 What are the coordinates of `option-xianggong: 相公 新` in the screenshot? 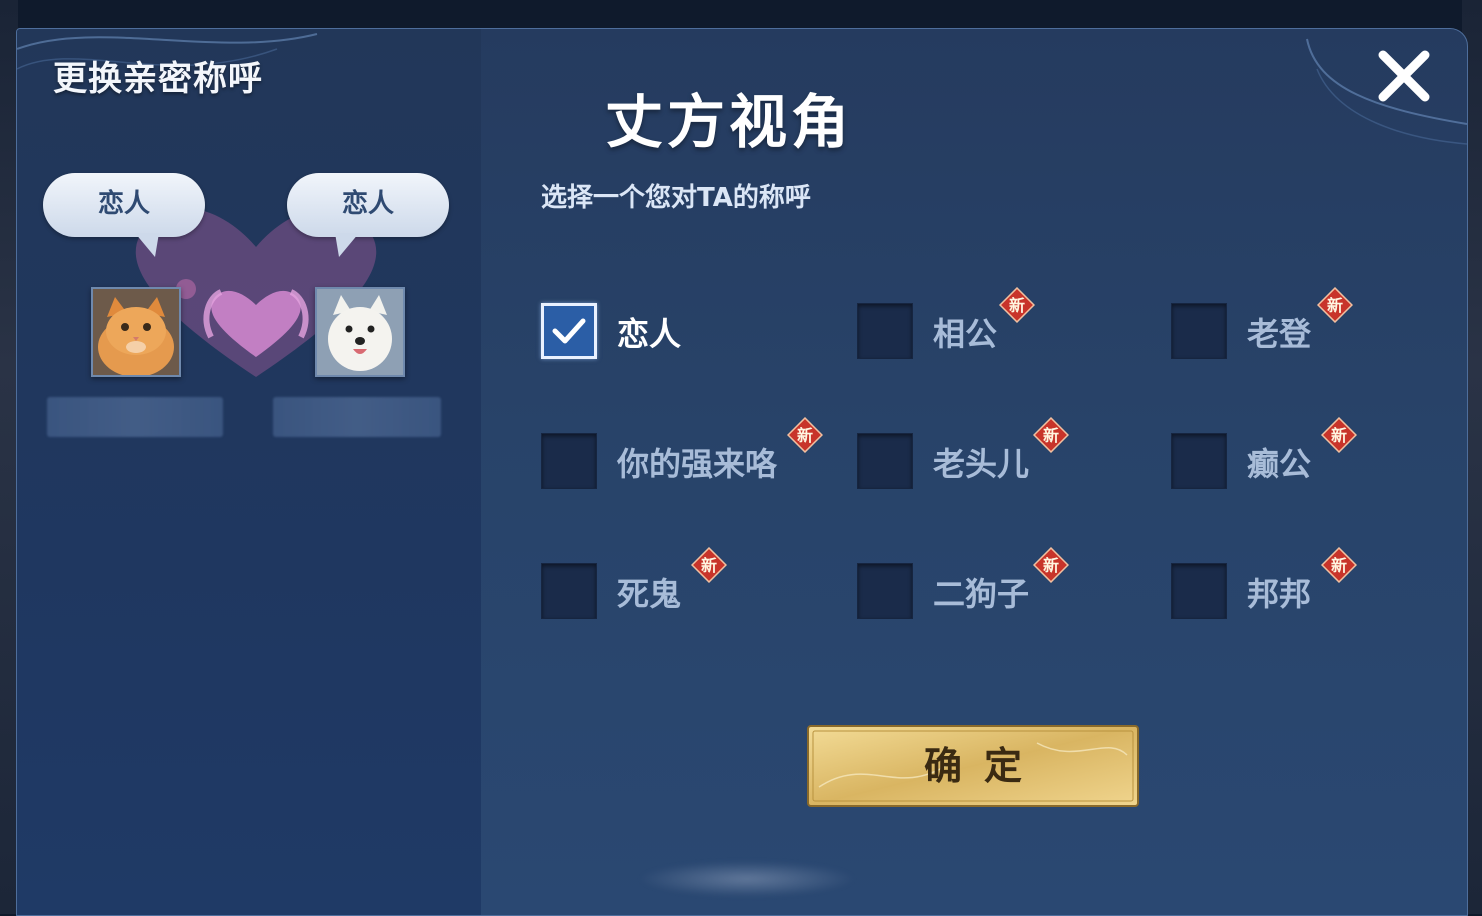 It's located at (987, 323).